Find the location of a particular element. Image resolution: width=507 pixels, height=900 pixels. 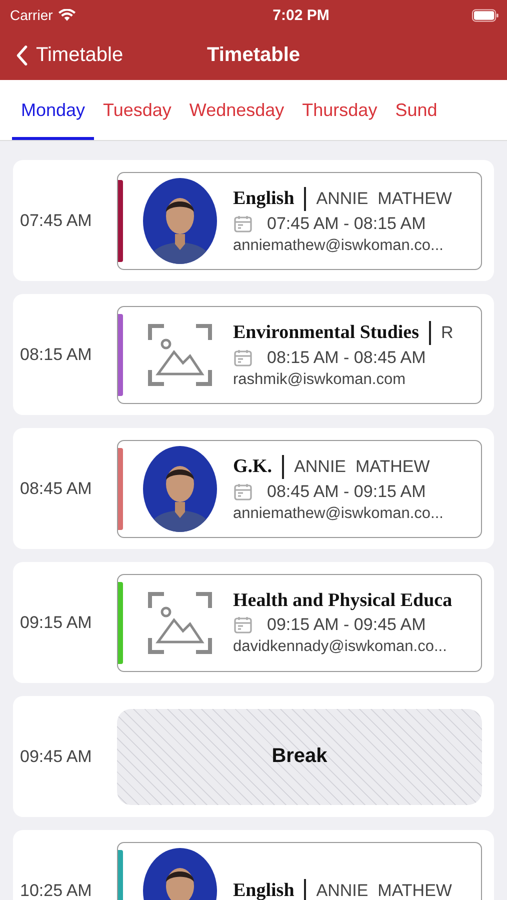

clock-time: 7:02 PM is located at coordinates (301, 15).